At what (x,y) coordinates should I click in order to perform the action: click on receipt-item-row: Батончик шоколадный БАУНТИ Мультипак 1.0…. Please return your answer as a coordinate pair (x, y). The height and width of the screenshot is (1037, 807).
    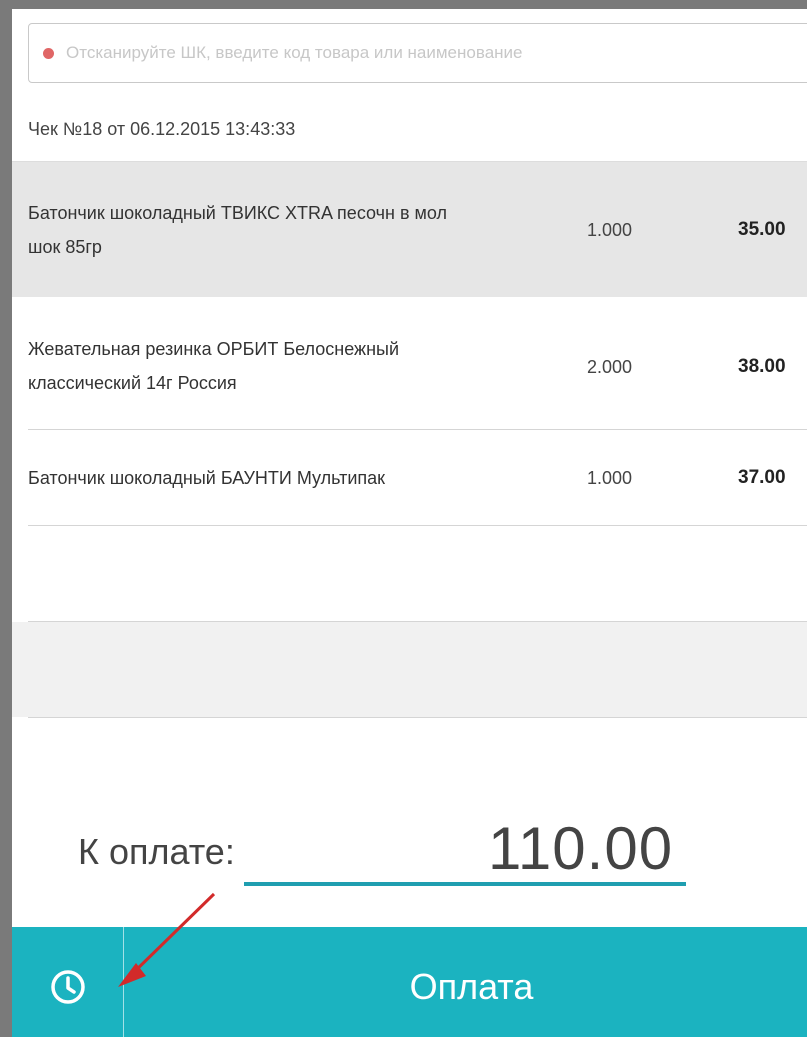
    Looking at the image, I should click on (409, 478).